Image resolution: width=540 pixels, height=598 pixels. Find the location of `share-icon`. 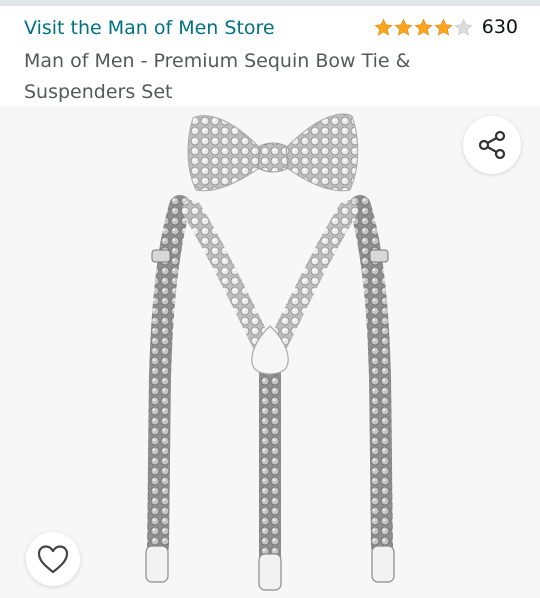

share-icon is located at coordinates (492, 145).